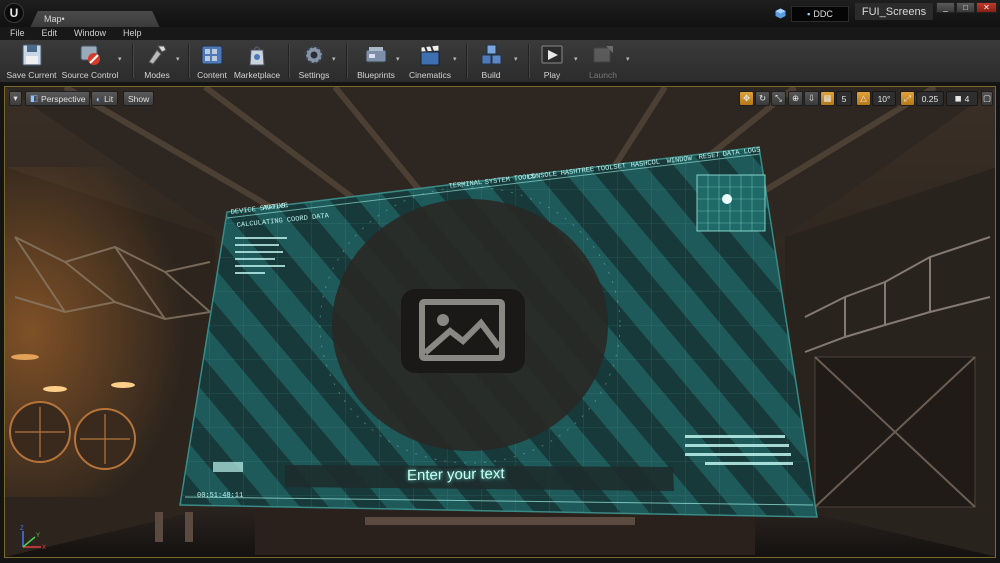 This screenshot has width=1000, height=563. Describe the element at coordinates (63, 98) in the screenshot. I see `view-mode-label: Perspective` at that location.